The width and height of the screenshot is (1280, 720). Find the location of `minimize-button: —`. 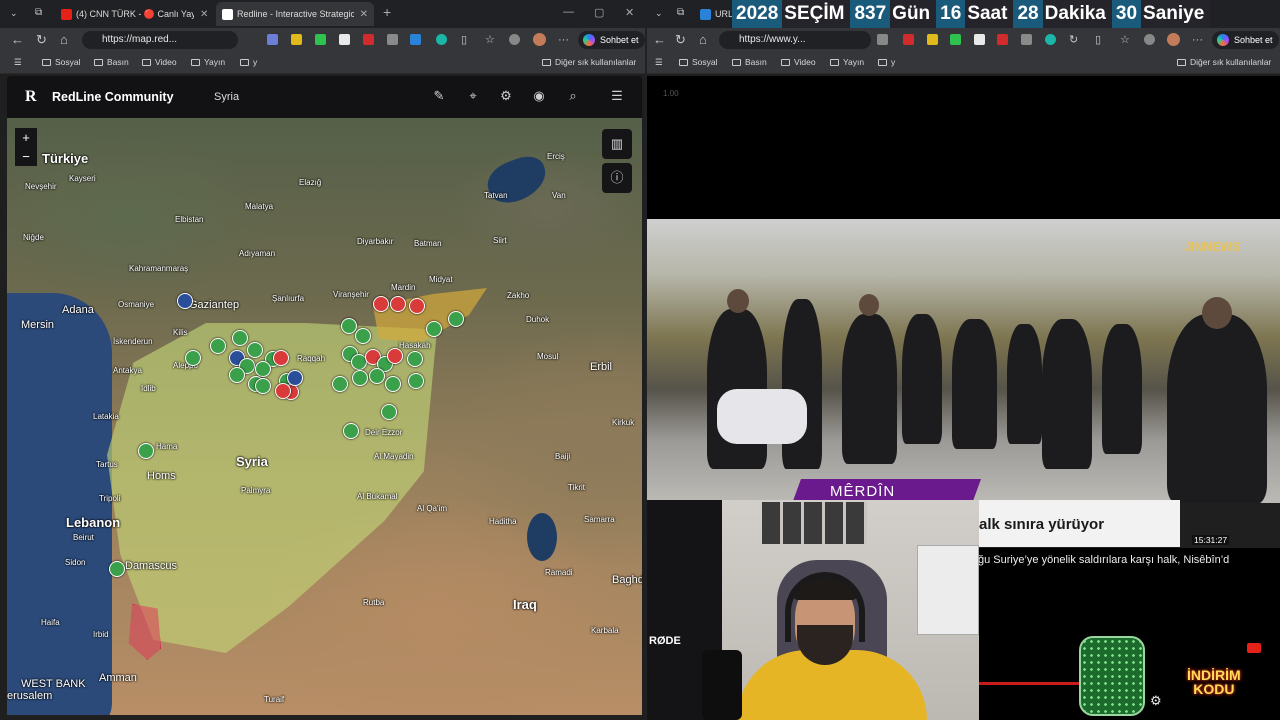

minimize-button: — is located at coordinates (568, 12).